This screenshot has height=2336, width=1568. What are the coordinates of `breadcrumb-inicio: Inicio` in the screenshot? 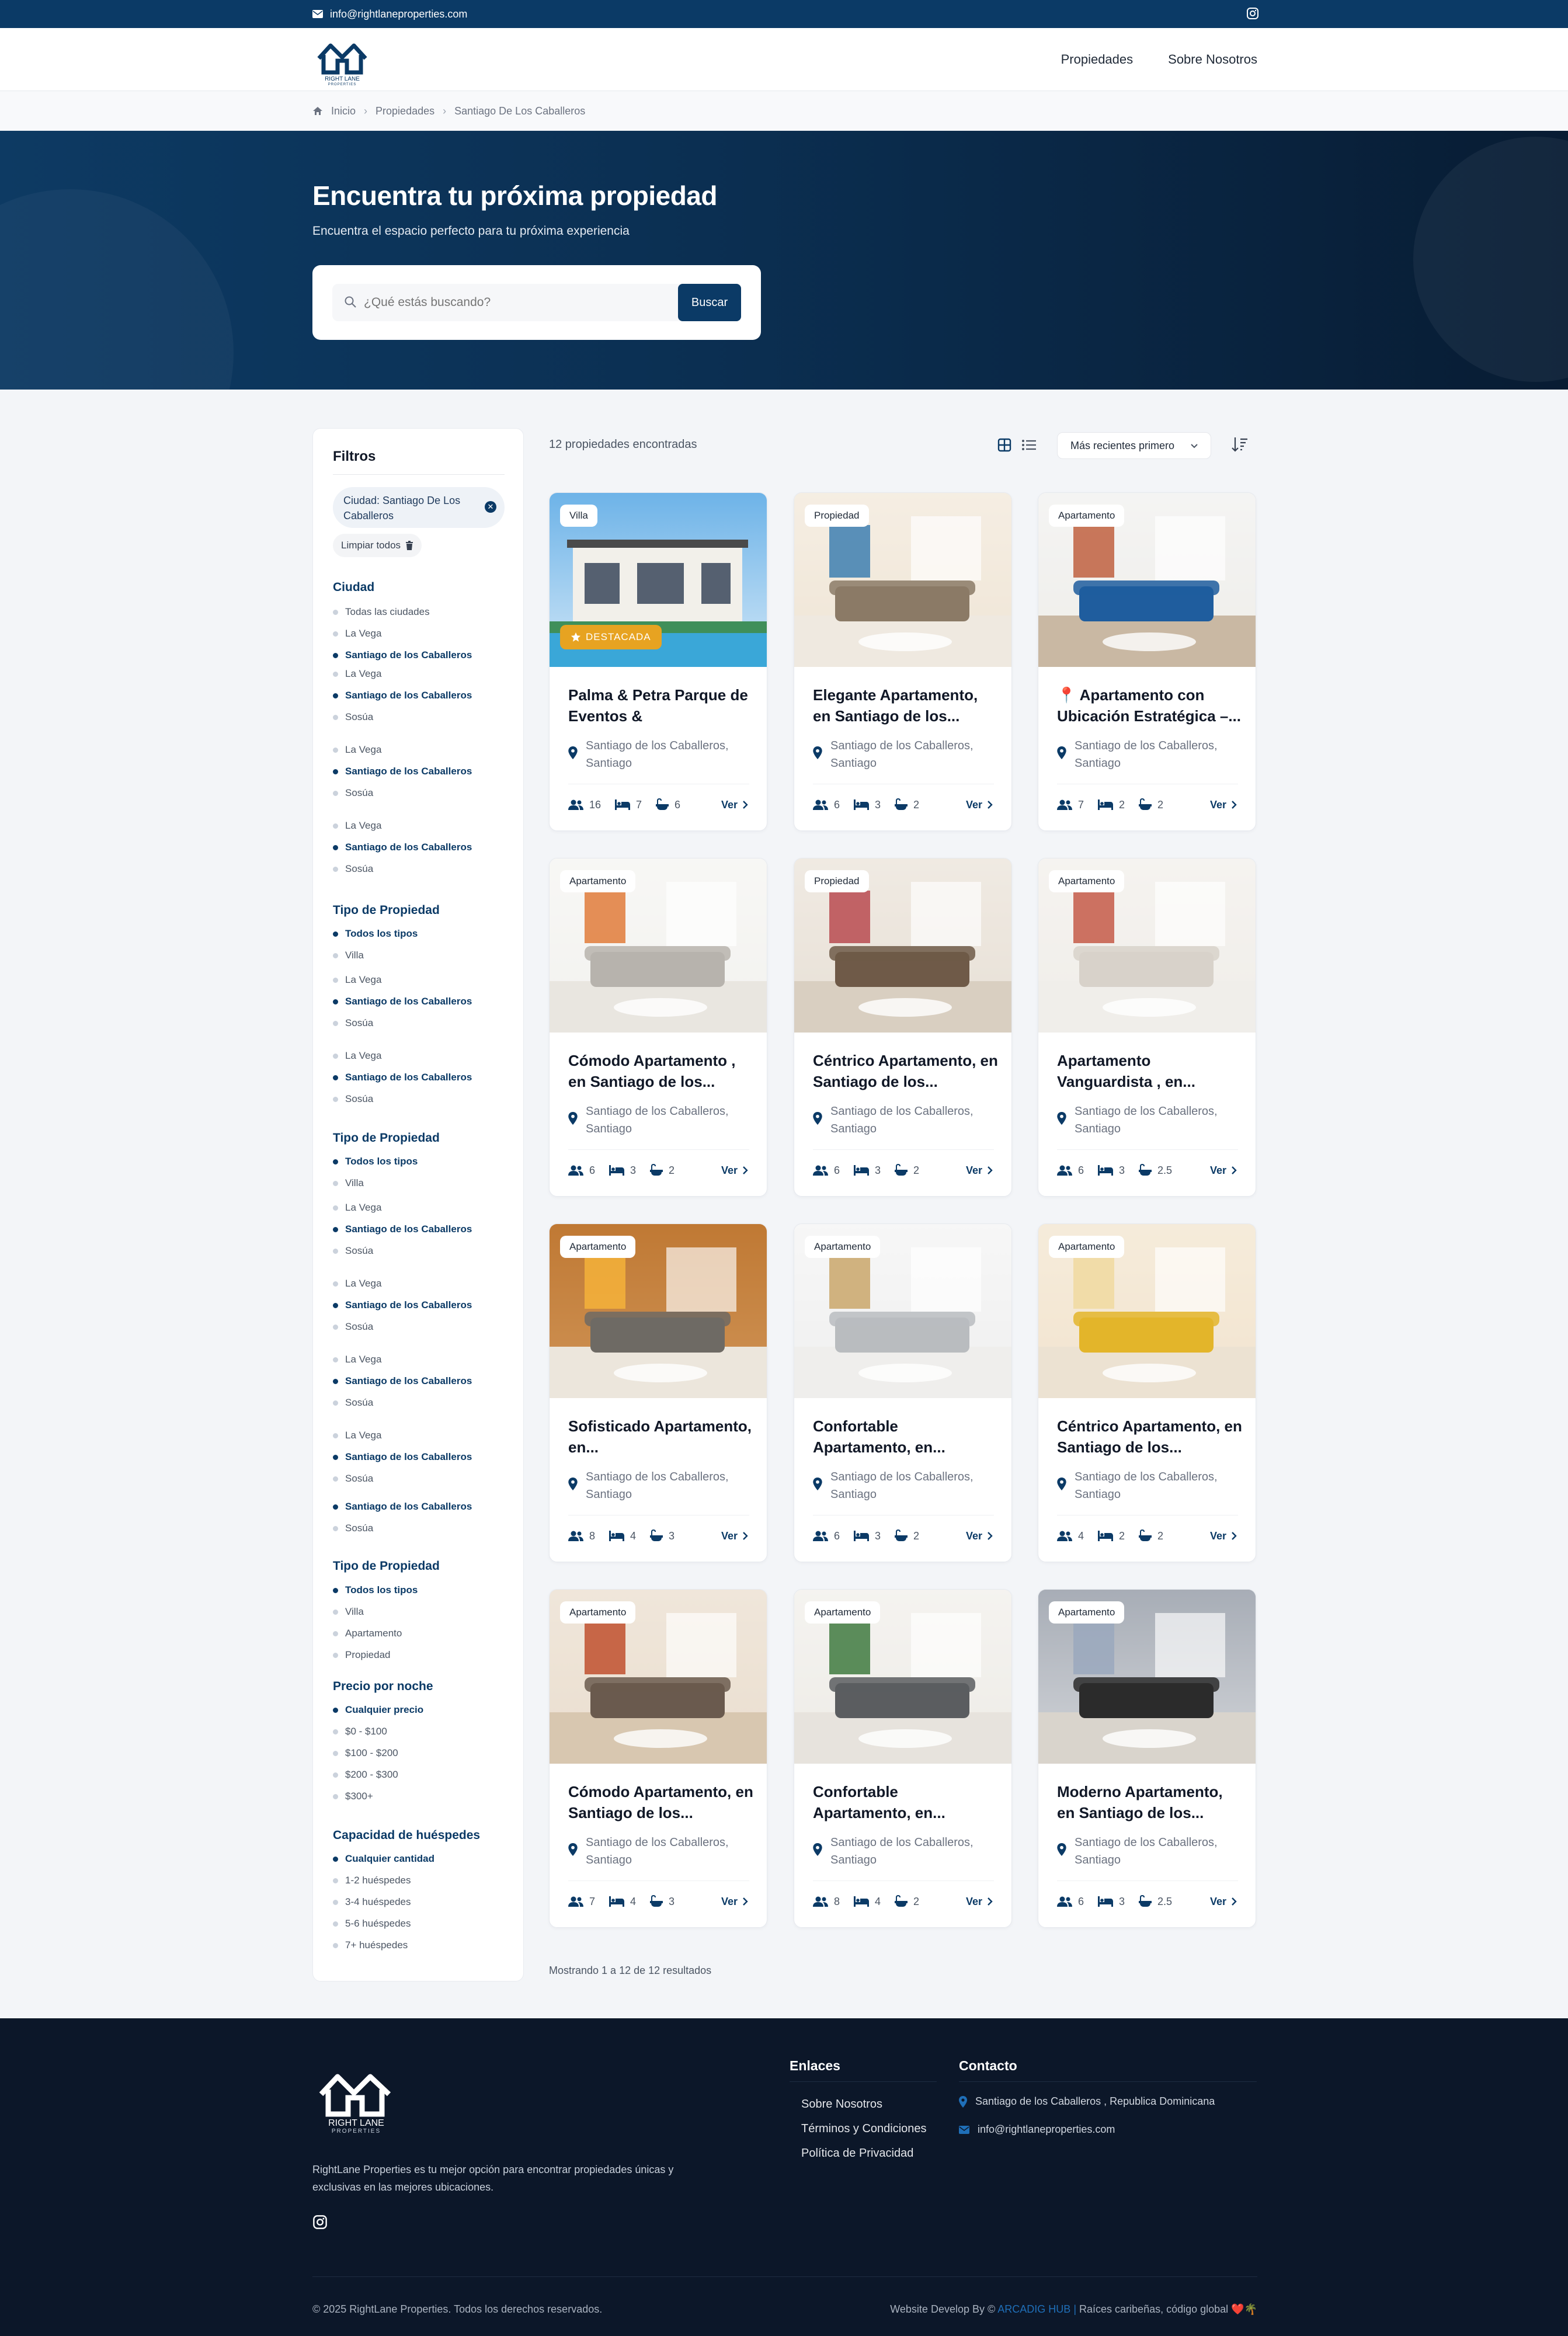 It's located at (343, 111).